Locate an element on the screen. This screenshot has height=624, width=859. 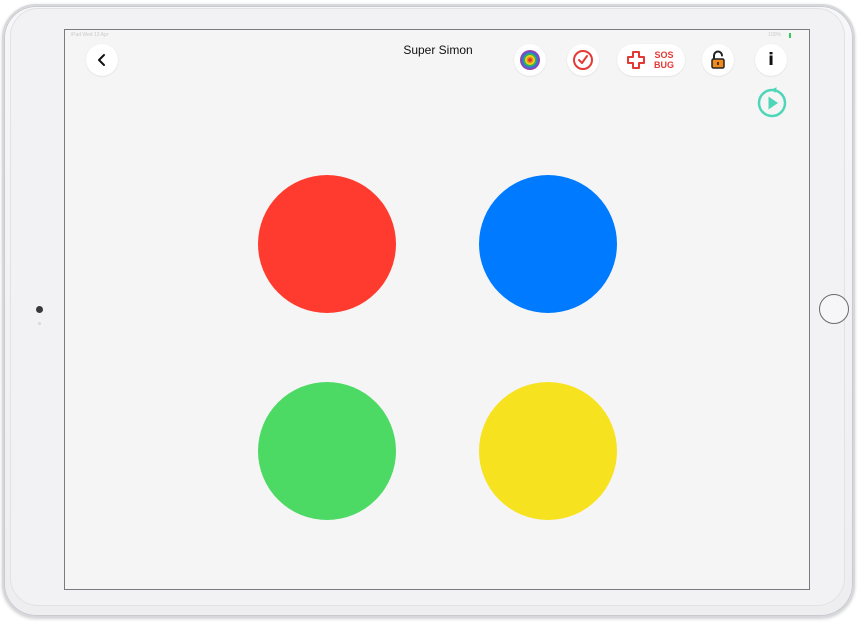
home-button is located at coordinates (834, 309).